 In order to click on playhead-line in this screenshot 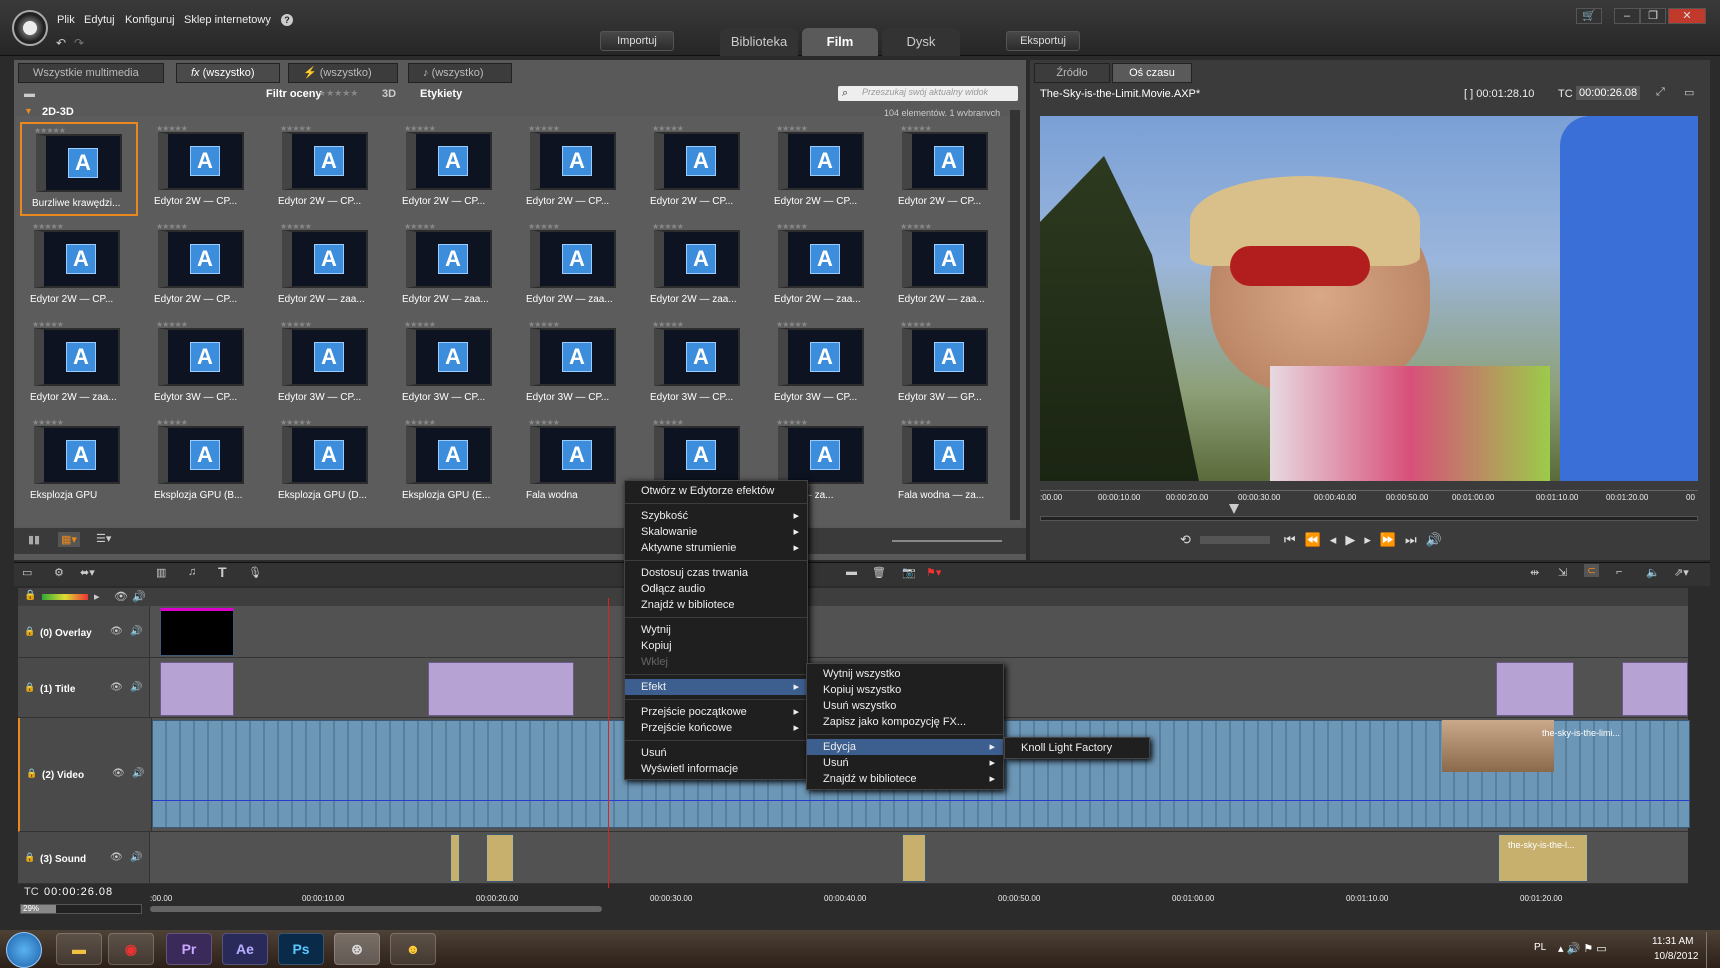, I will do `click(608, 743)`.